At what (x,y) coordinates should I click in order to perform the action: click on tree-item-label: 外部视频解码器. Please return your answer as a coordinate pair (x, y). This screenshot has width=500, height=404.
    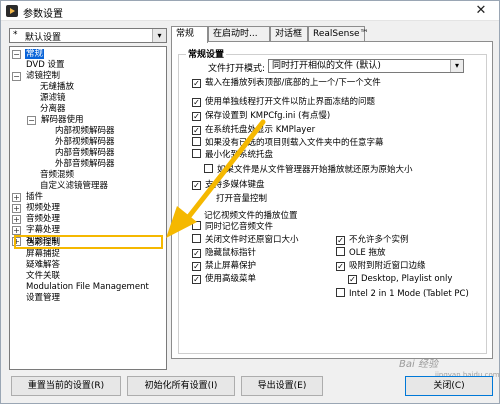
    Looking at the image, I should click on (85, 142).